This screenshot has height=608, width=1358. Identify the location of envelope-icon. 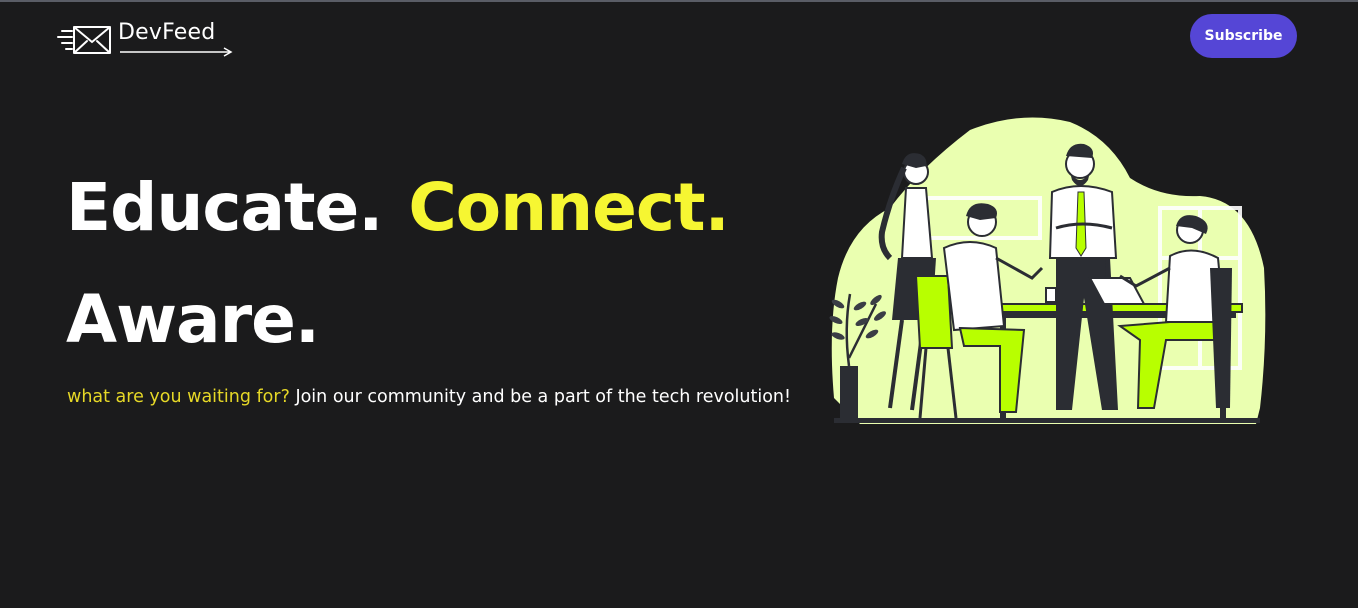
(84, 40).